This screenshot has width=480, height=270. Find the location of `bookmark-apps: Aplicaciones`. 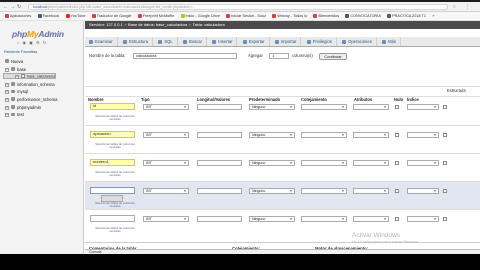

bookmark-apps: Aplicaciones is located at coordinates (18, 16).